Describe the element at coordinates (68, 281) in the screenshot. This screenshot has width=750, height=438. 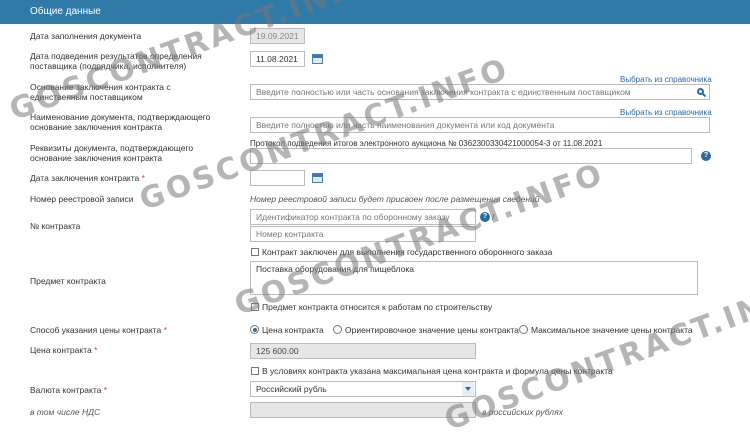
I see `subject-label: Предмет контракта` at that location.